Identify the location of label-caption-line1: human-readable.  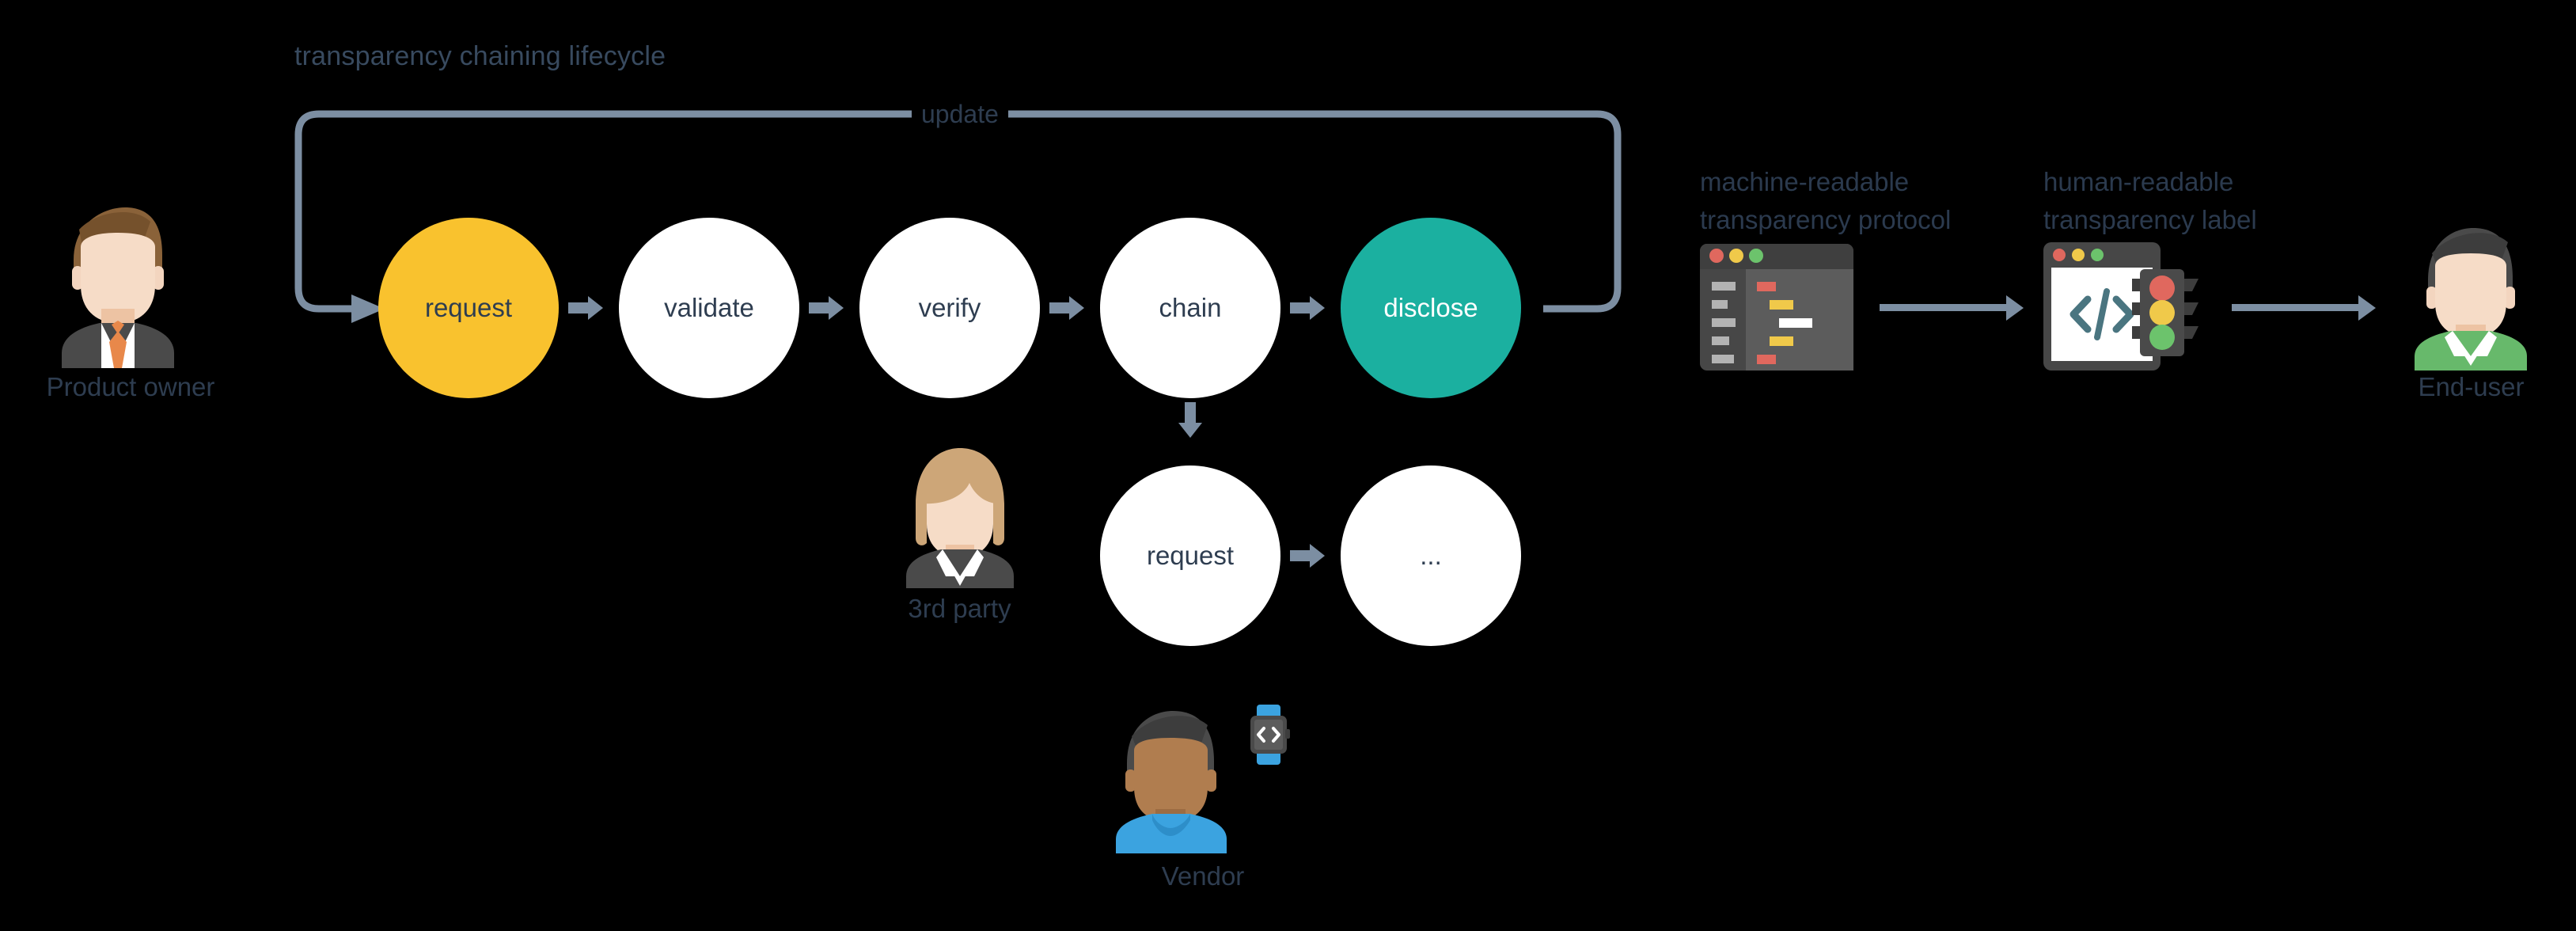
(2138, 181).